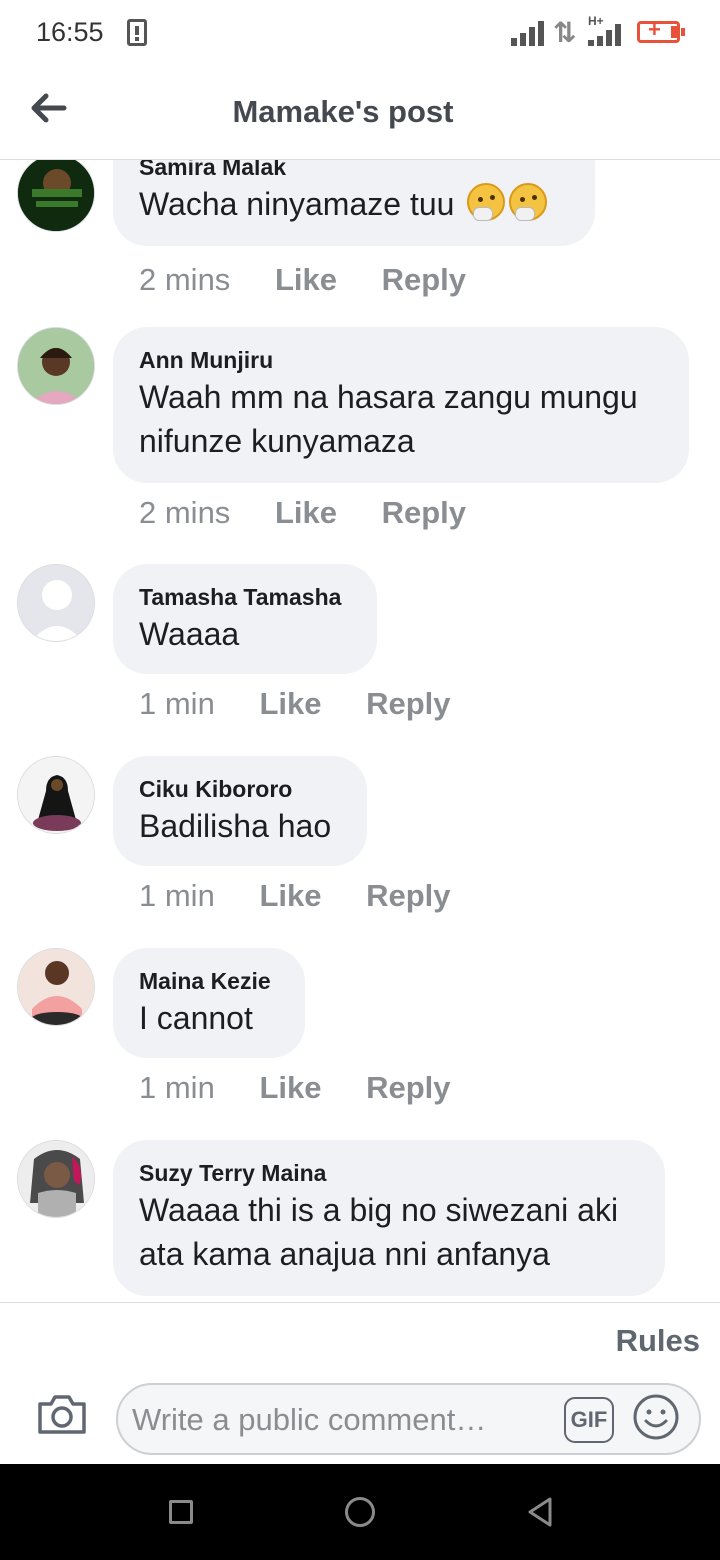 The image size is (720, 1560). Describe the element at coordinates (137, 32) in the screenshot. I see `alert-notification-icon` at that location.